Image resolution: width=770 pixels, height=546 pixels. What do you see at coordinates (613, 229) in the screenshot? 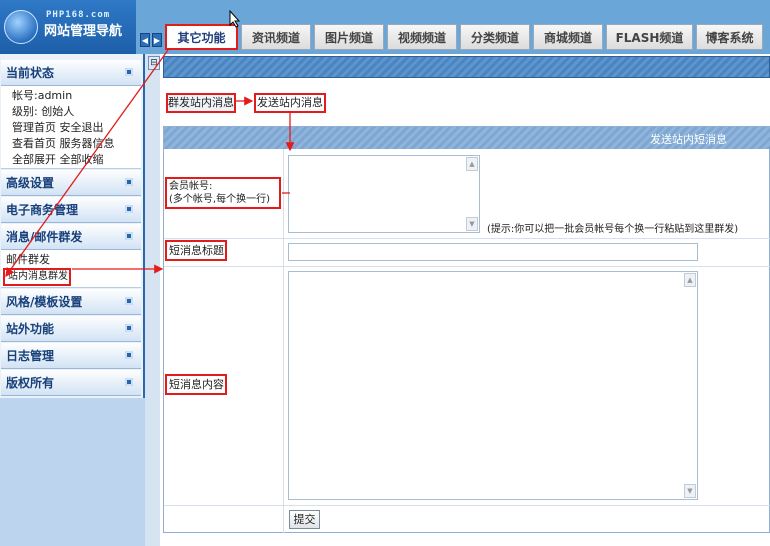
I see `members-hint-text: (提示:你可以把一批会员帐号每个换一行粘贴到这里群发)` at bounding box center [613, 229].